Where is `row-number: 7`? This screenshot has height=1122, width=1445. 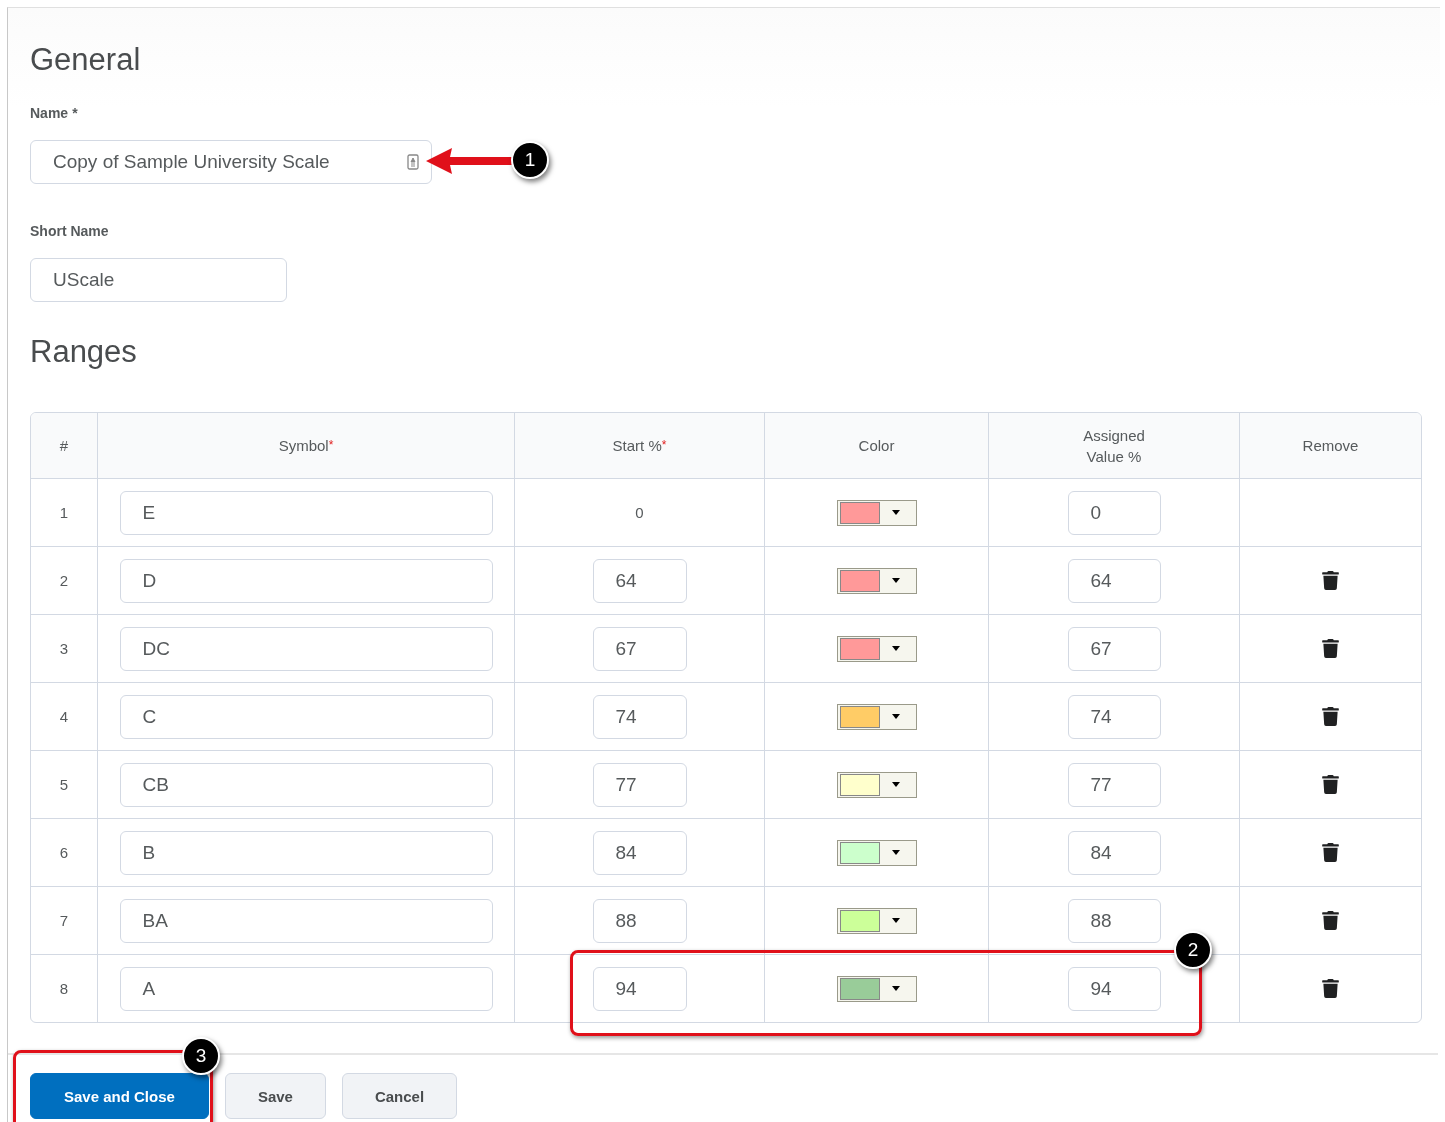 row-number: 7 is located at coordinates (64, 920).